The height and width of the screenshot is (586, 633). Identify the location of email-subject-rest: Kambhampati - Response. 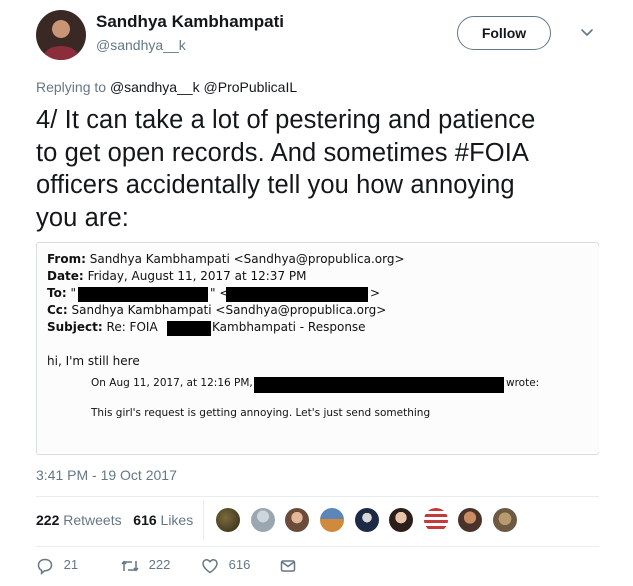
(289, 327).